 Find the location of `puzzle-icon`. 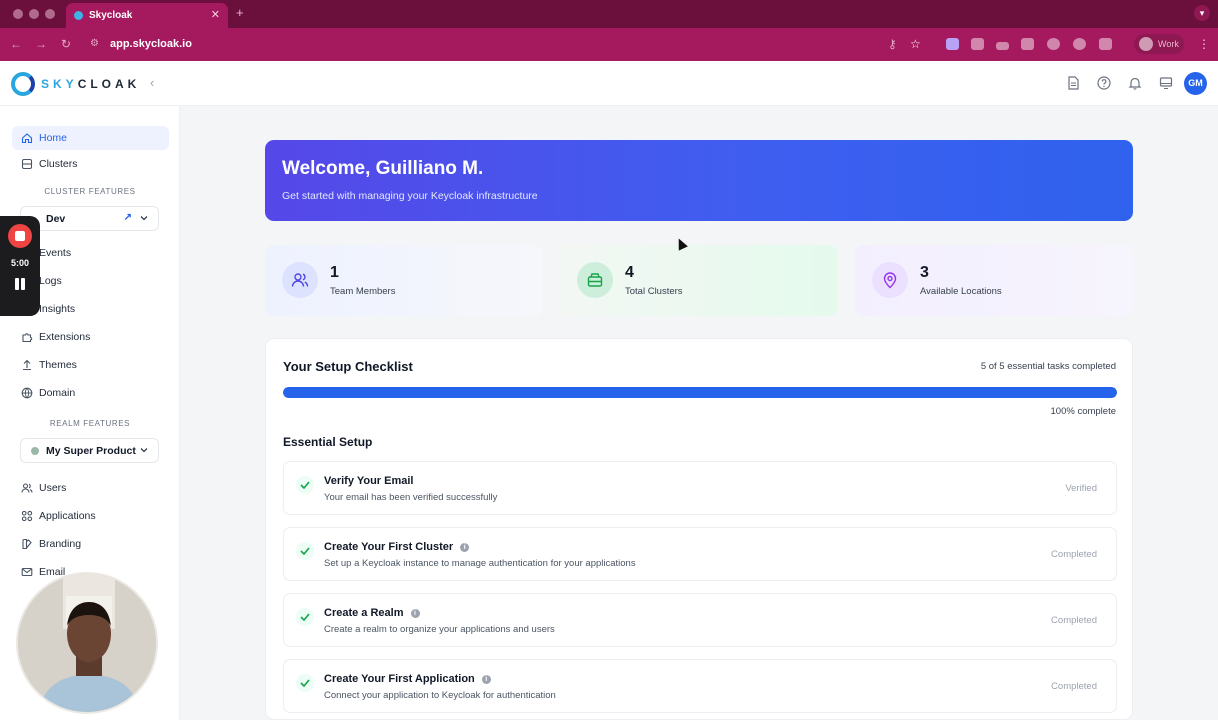

puzzle-icon is located at coordinates (27, 338).